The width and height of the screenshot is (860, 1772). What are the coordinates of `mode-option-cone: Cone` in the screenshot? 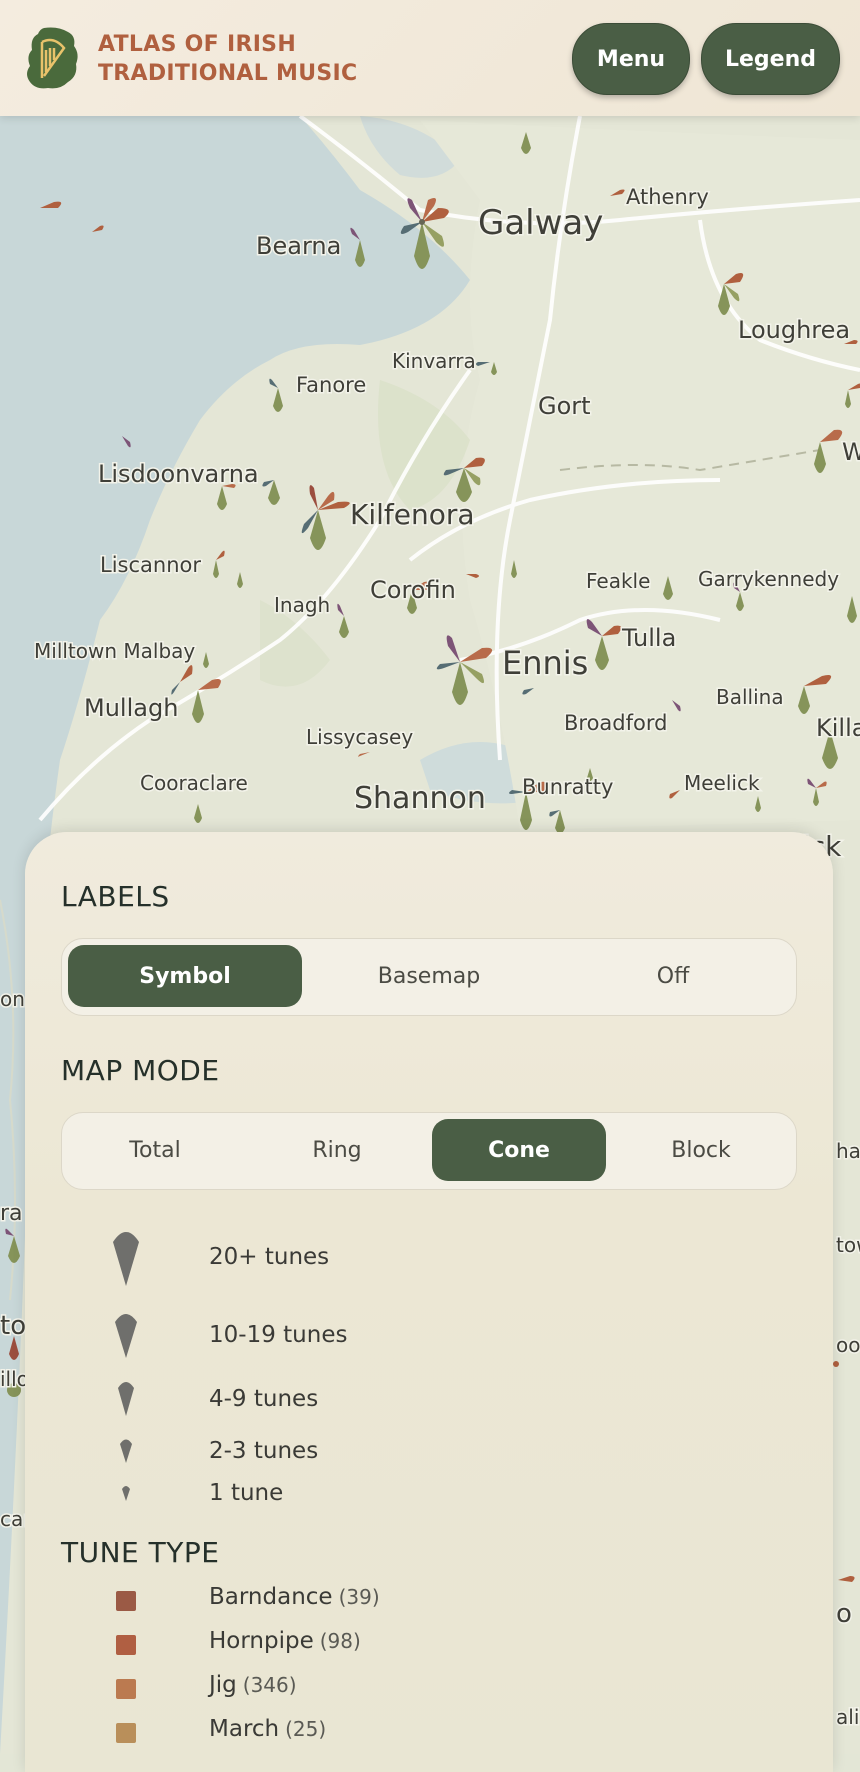 It's located at (519, 1150).